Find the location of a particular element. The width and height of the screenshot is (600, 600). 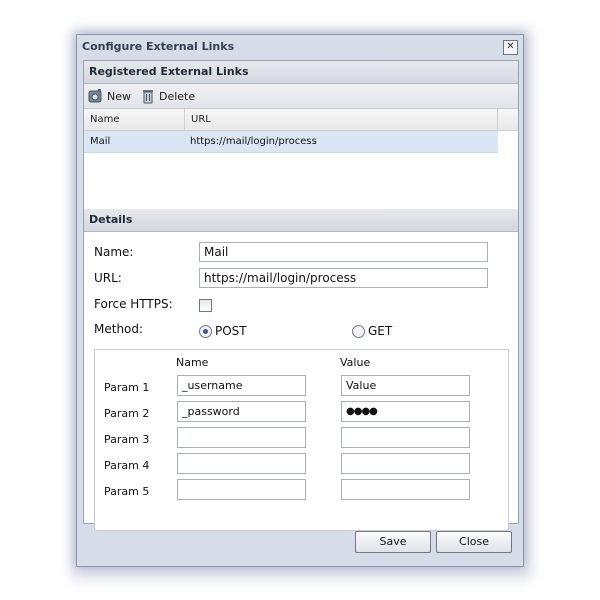

close-icon: ✕ is located at coordinates (510, 47).